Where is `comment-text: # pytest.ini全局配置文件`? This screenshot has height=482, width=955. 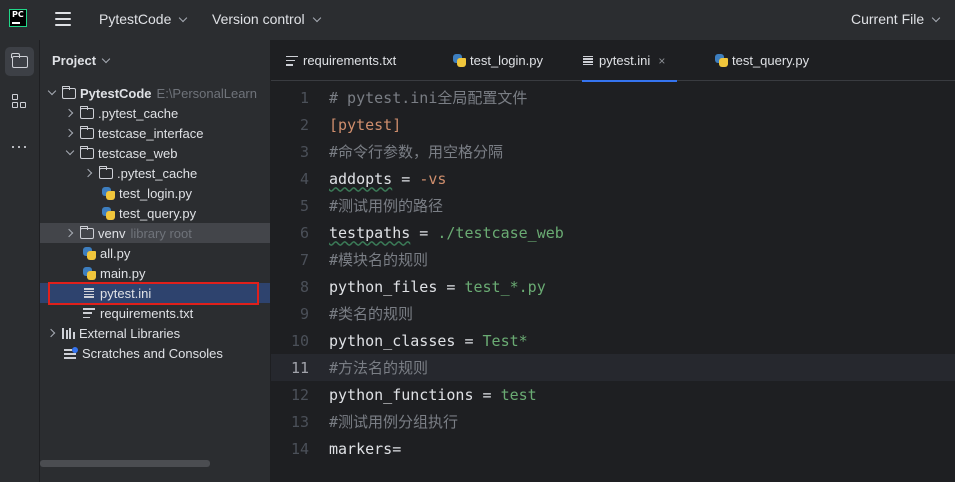
comment-text: # pytest.ini全局配置文件 is located at coordinates (428, 98).